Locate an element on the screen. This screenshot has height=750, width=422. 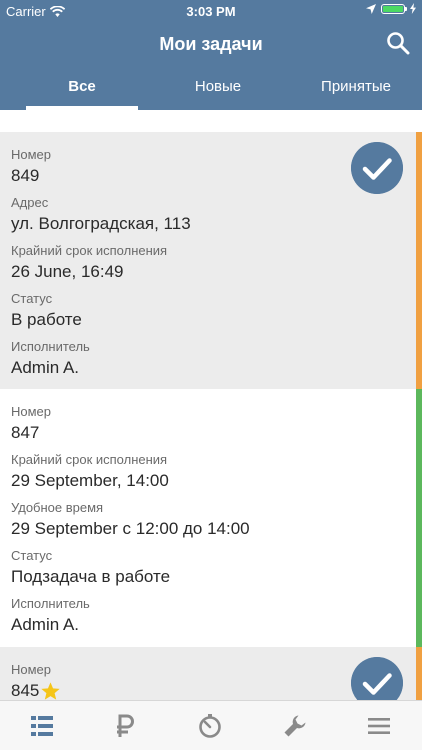
page-title: Мои задачи is located at coordinates (211, 44).